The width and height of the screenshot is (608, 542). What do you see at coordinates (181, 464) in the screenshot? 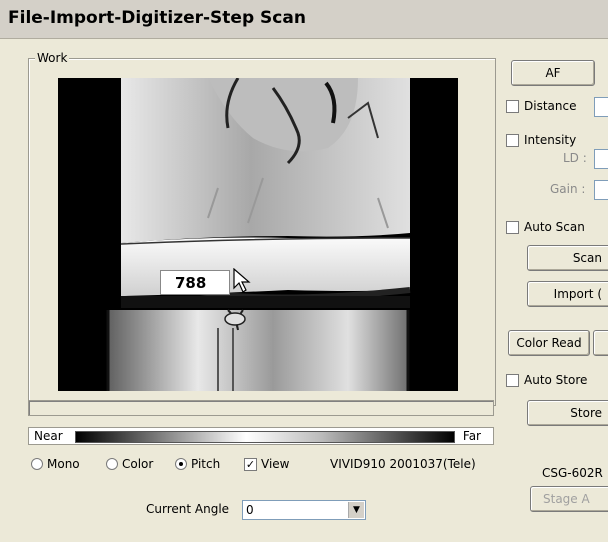
I see `pitch-radio` at bounding box center [181, 464].